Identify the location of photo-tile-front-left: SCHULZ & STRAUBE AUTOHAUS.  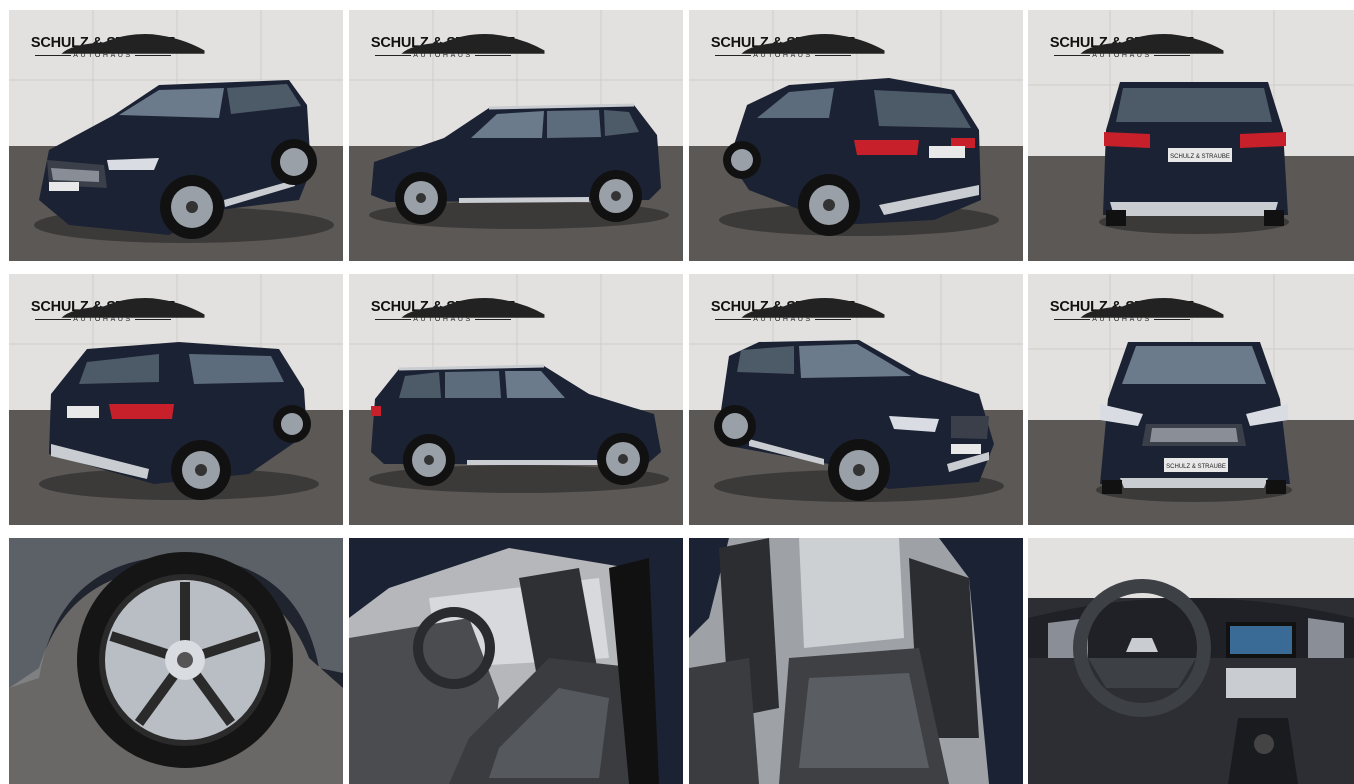
(176, 135).